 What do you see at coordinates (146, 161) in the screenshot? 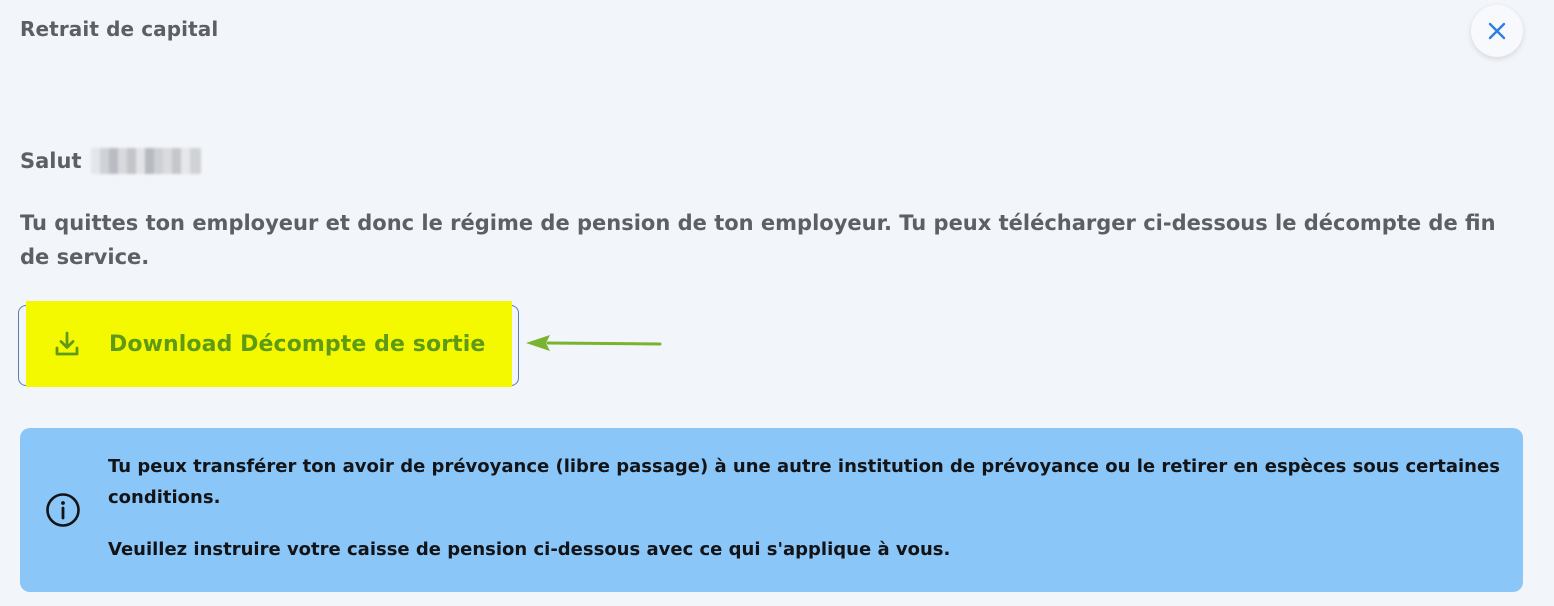
I see `redacted-user-name` at bounding box center [146, 161].